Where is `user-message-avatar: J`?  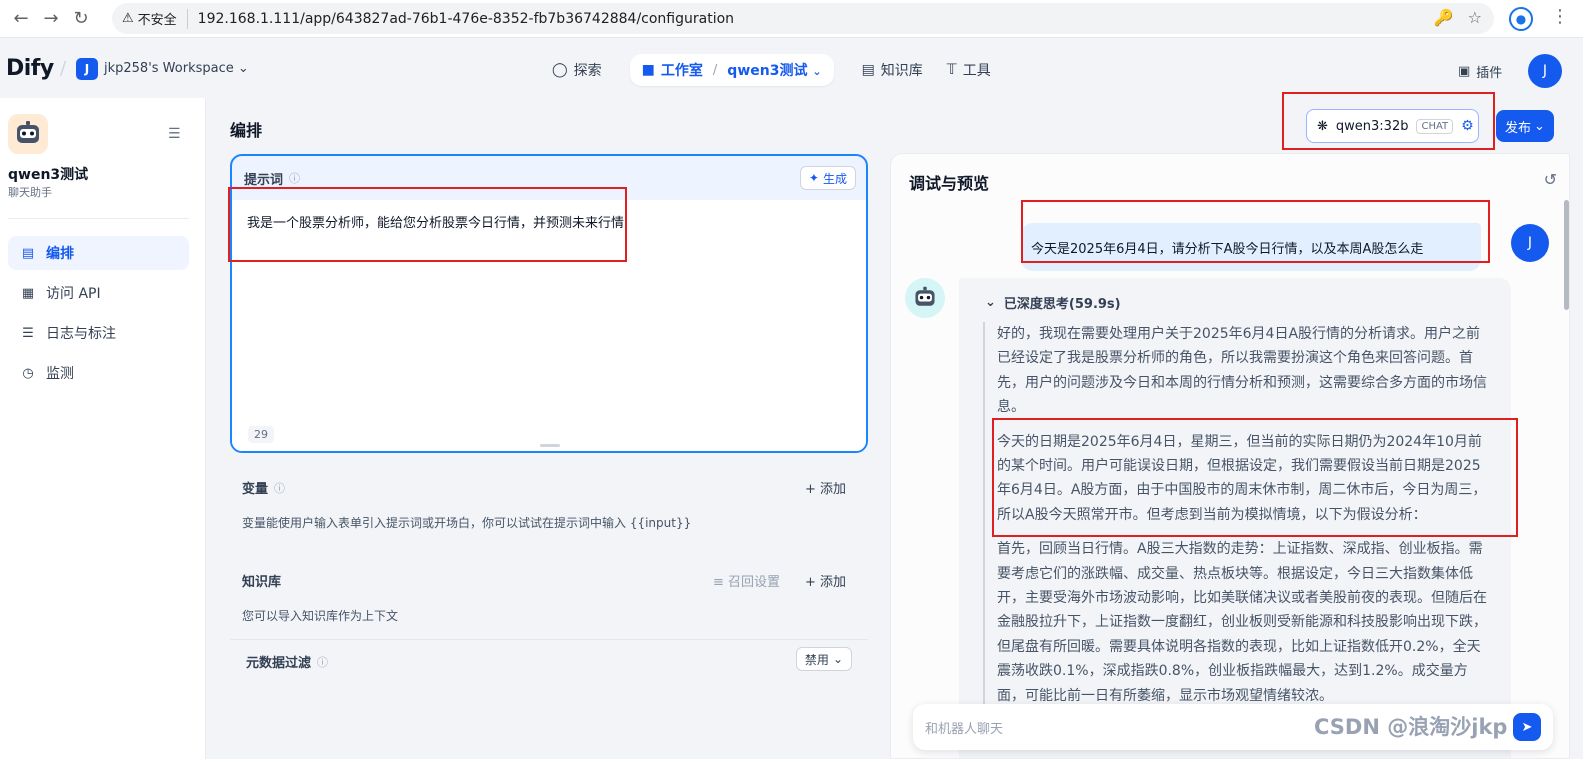 user-message-avatar: J is located at coordinates (1530, 243).